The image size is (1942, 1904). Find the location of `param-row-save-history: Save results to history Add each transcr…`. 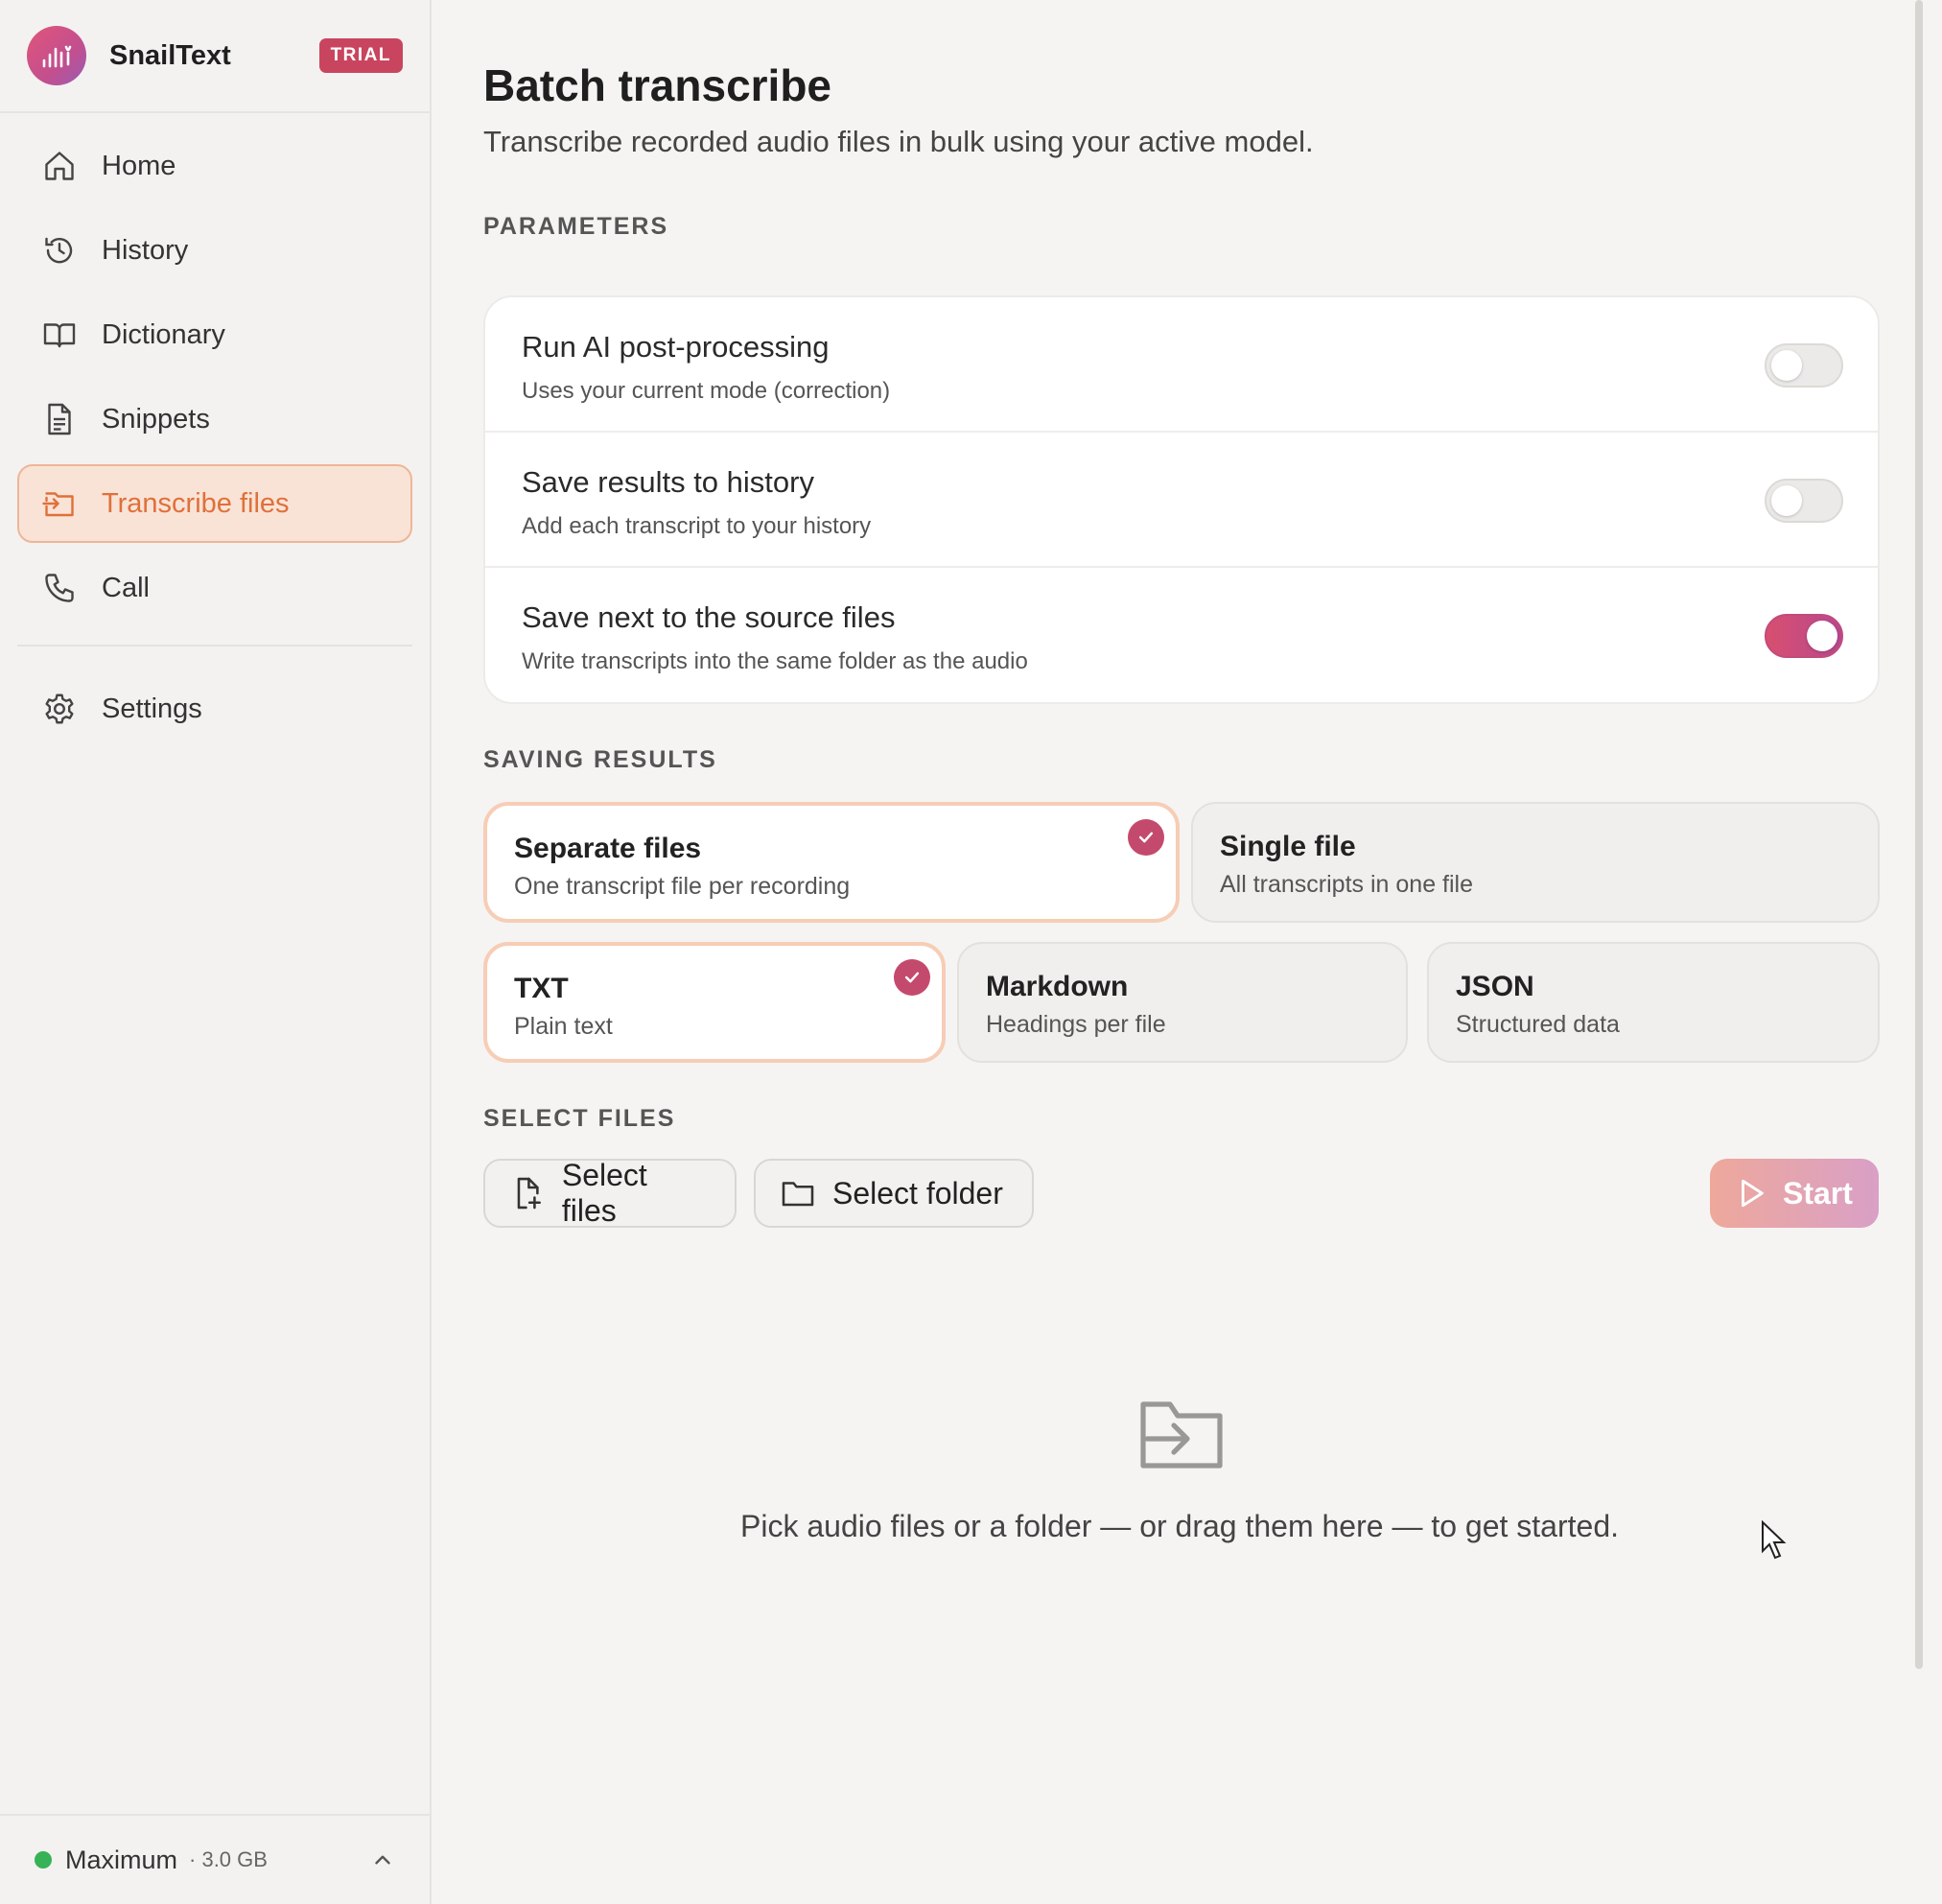

param-row-save-history: Save results to history Add each transcr… is located at coordinates (1181, 501).